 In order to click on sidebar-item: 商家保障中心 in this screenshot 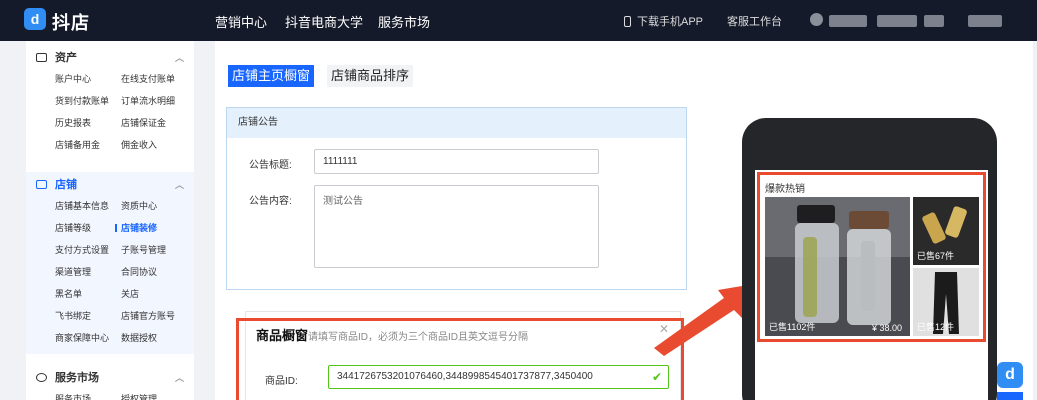, I will do `click(88, 338)`.